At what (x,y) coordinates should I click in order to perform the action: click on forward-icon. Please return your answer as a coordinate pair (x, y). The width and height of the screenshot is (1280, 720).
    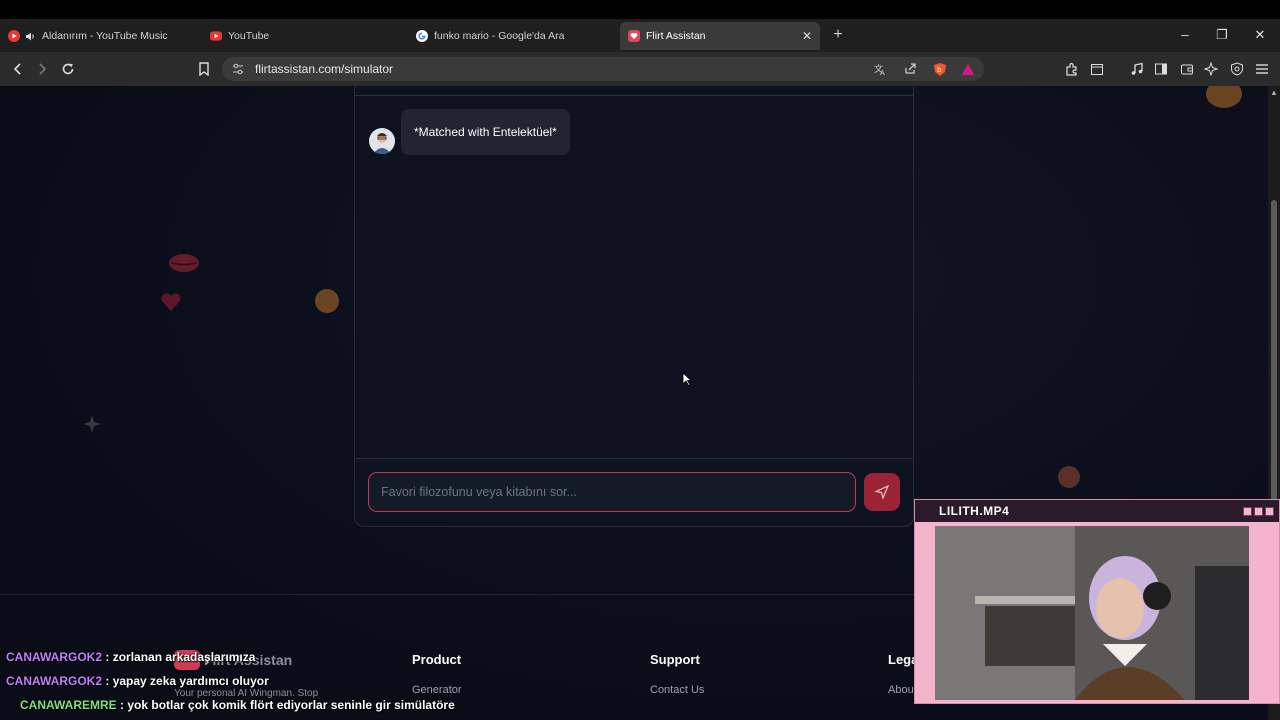
    Looking at the image, I should click on (42, 69).